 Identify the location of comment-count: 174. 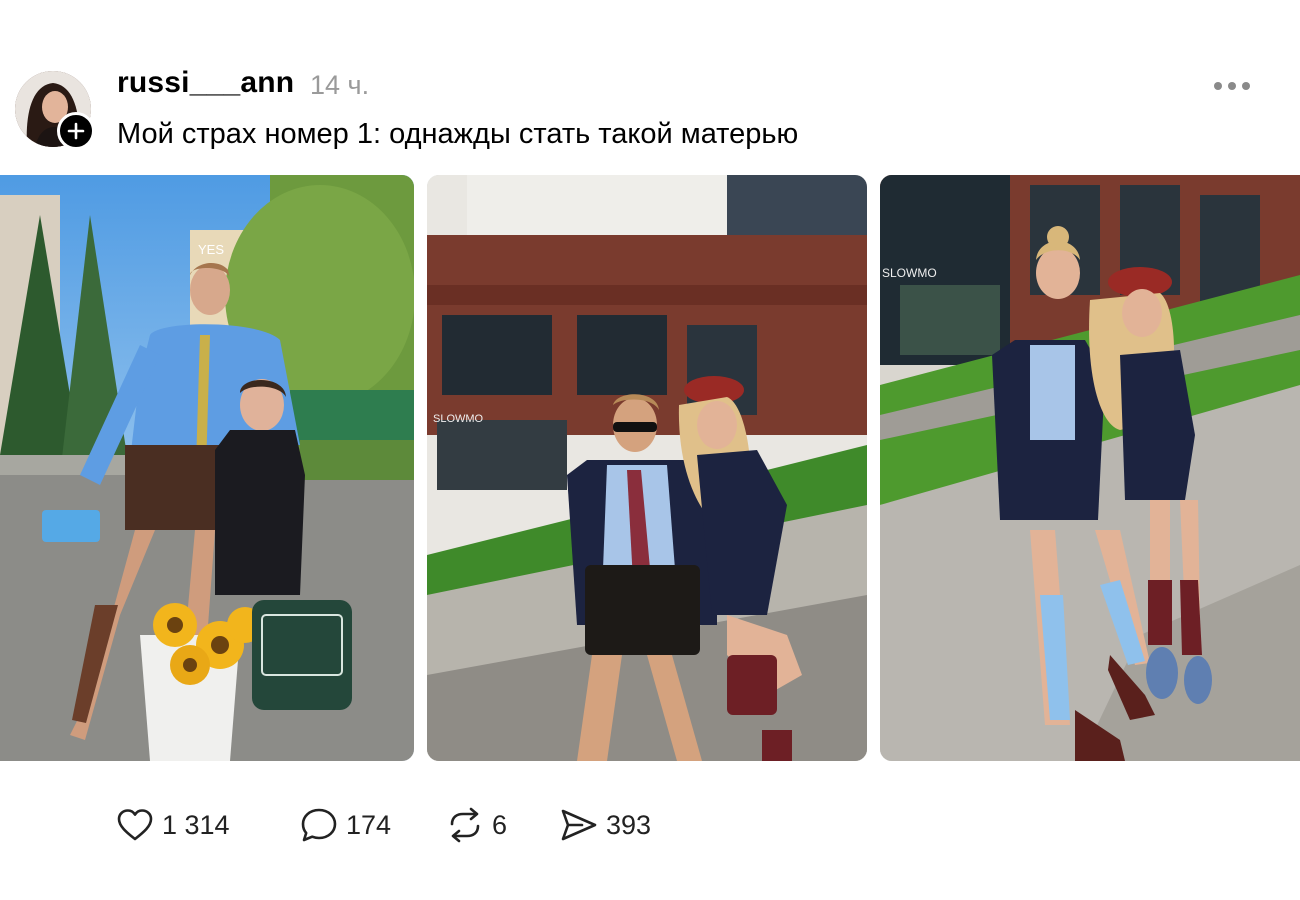
(369, 824).